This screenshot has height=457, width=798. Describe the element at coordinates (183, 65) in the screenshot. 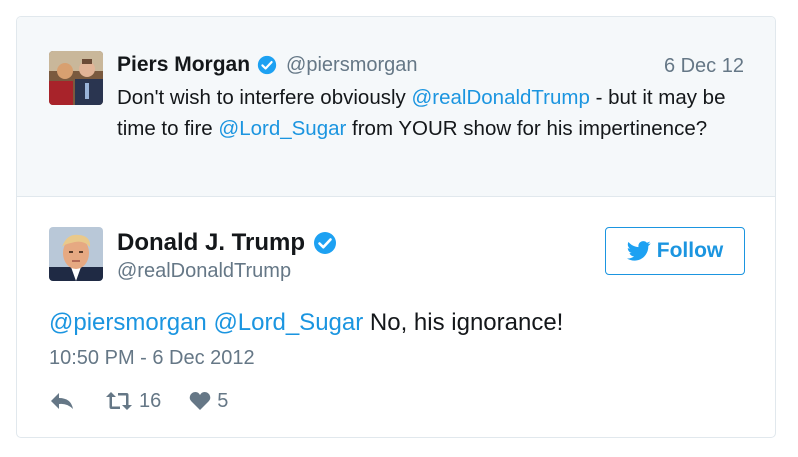

I see `parent-author-name: Piers Morgan` at that location.